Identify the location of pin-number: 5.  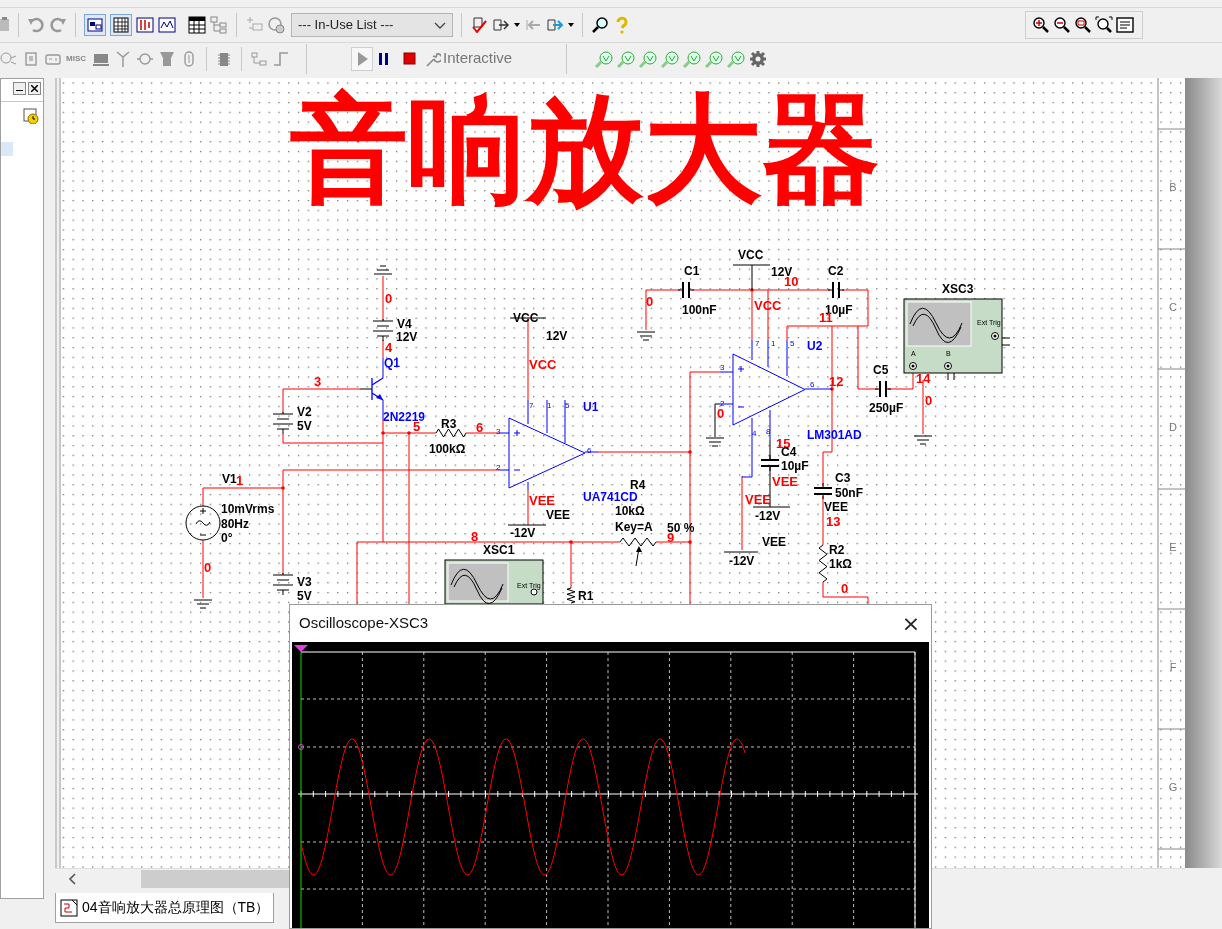
(792, 343).